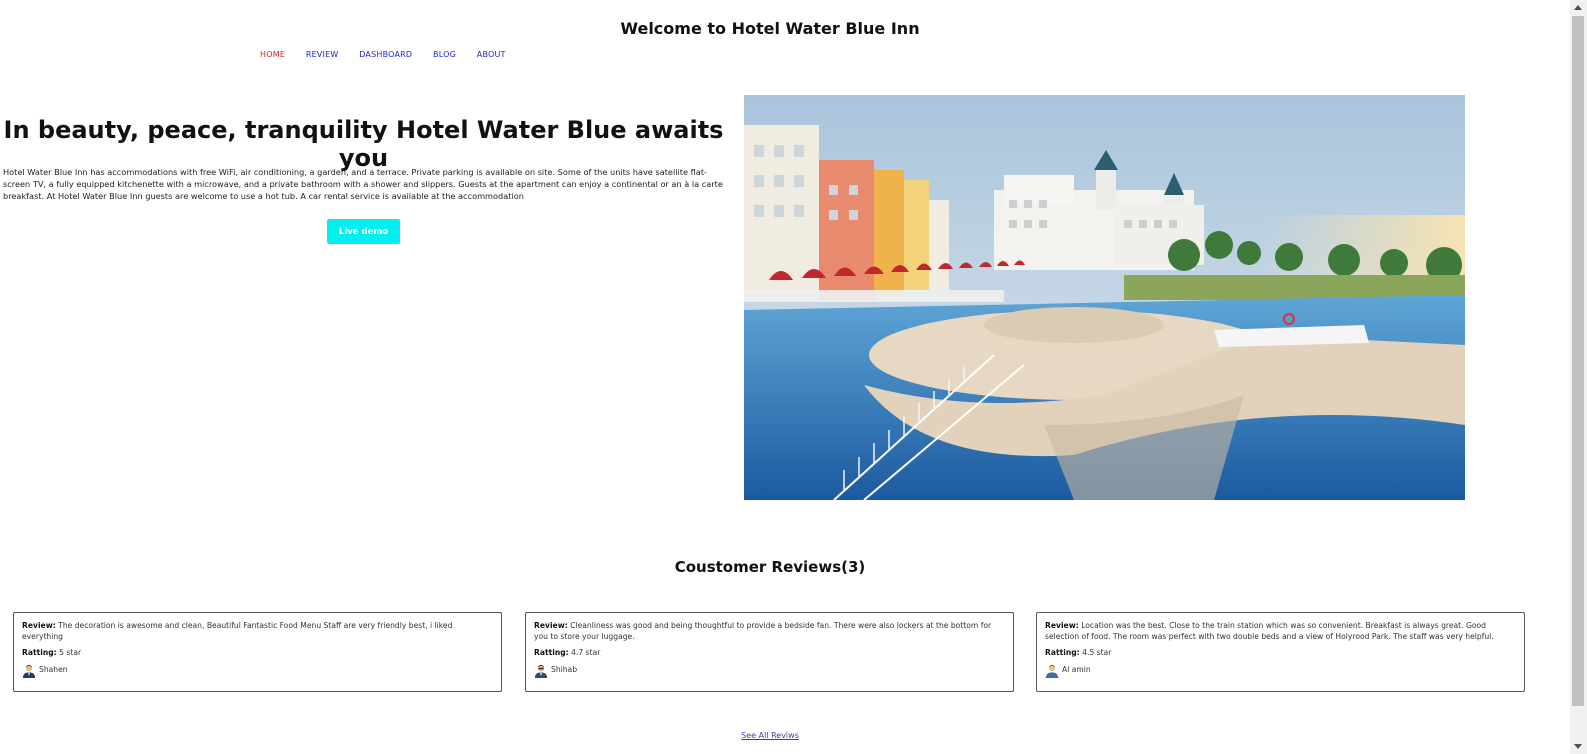  Describe the element at coordinates (491, 54) in the screenshot. I see `nav-about-link: ABOUT` at that location.